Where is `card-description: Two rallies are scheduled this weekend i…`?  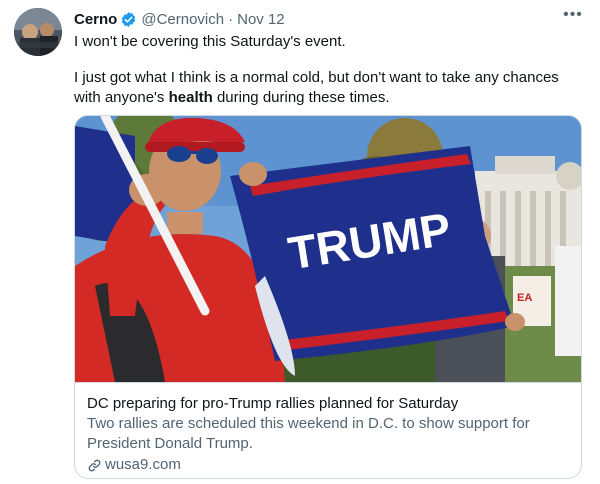 card-description: Two rallies are scheduled this weekend i… is located at coordinates (308, 433).